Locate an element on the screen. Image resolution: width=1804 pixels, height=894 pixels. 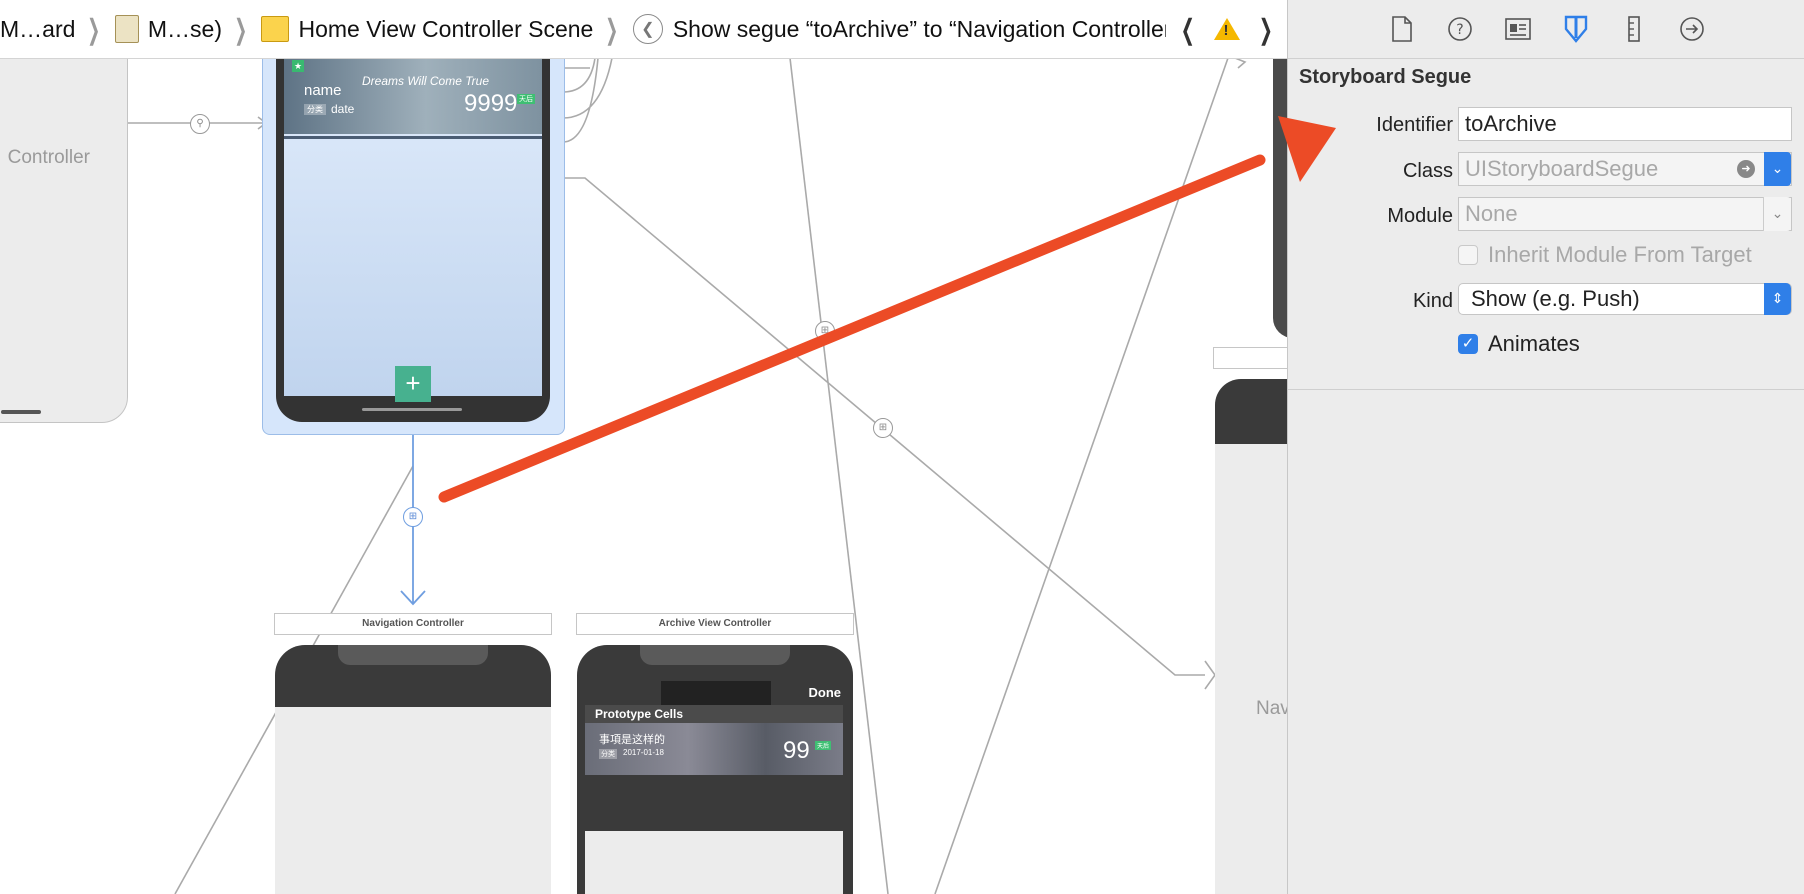
breadcrumb-item-scene: Home View Controller Scene is located at coordinates (427, 29).